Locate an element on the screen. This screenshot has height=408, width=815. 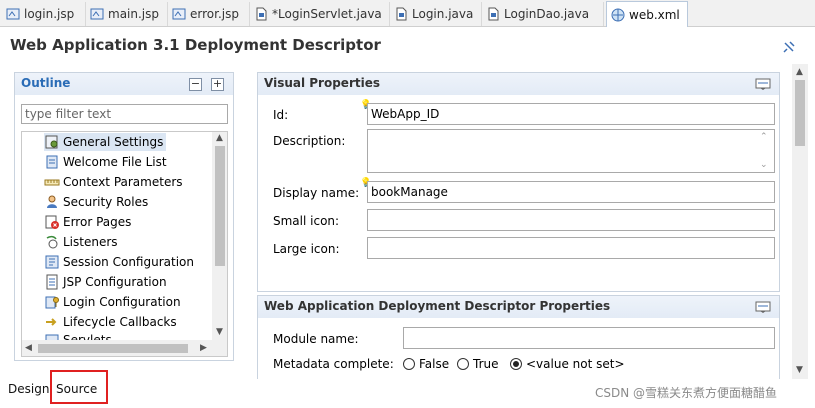
tree-item-login-configuration: Login Configuration is located at coordinates (114, 302).